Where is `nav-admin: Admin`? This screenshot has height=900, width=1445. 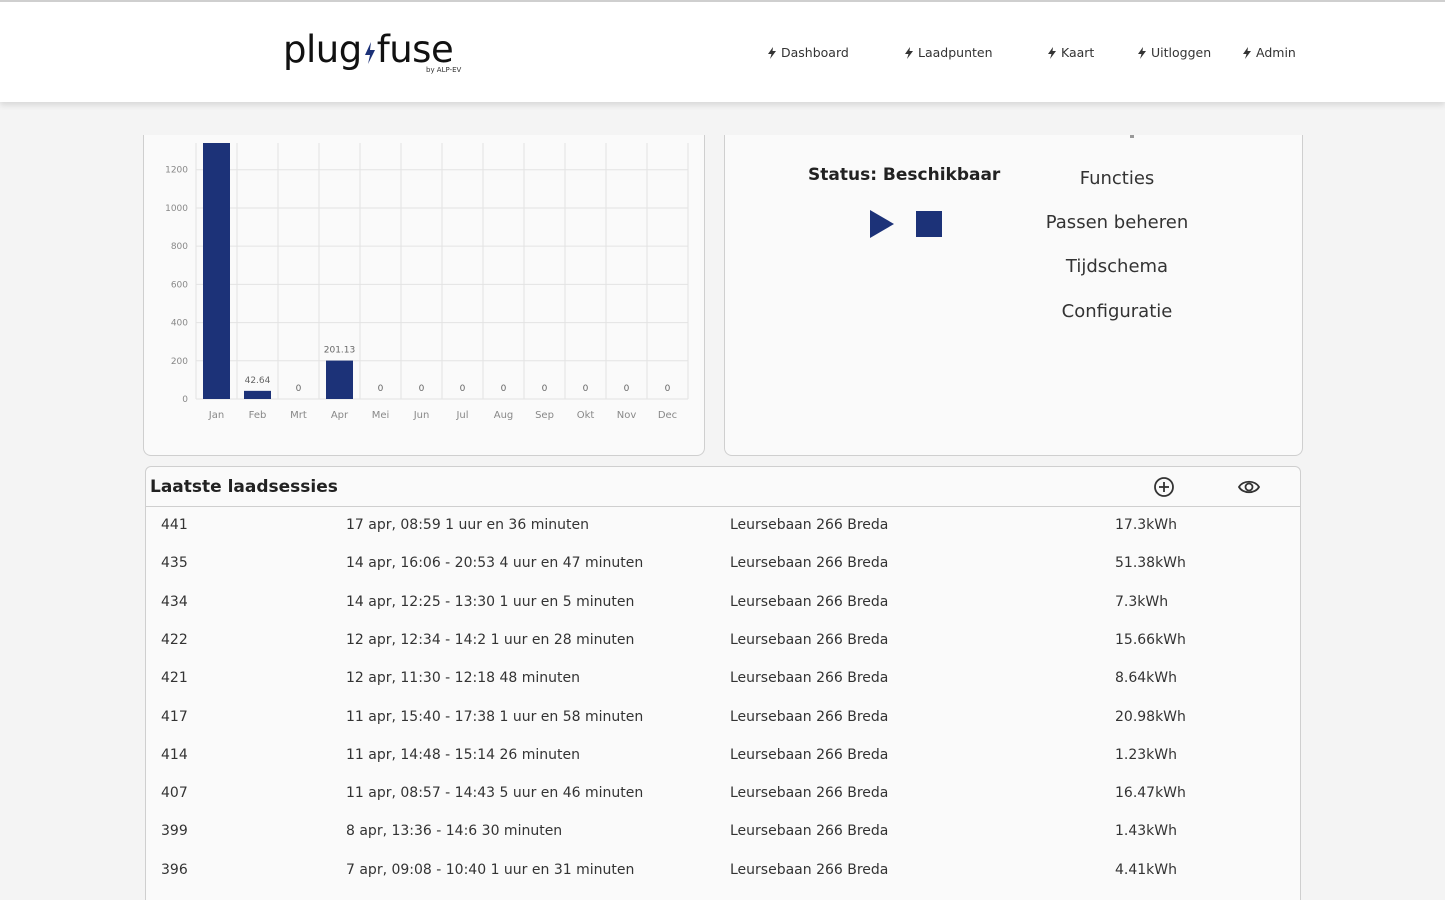 nav-admin: Admin is located at coordinates (1269, 52).